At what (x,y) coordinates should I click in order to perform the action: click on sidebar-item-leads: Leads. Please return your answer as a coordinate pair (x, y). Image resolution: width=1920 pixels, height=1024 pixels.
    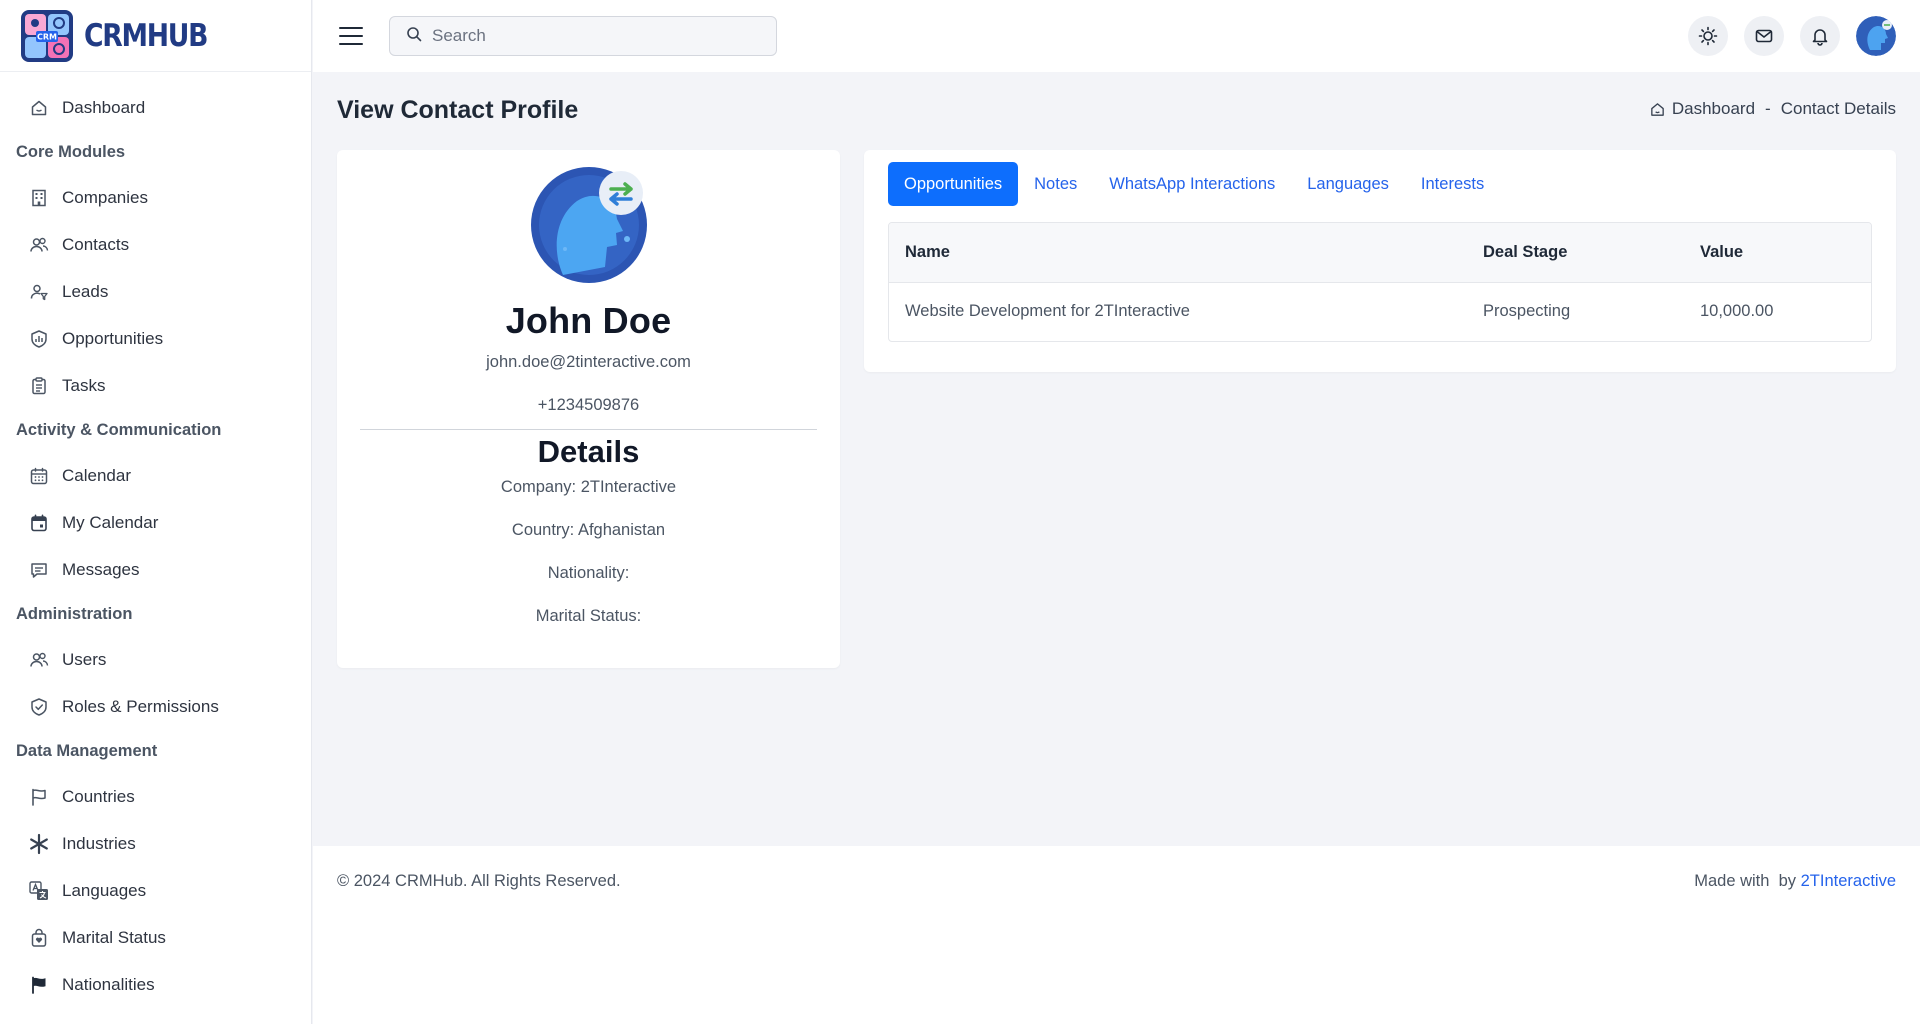
    Looking at the image, I should click on (155, 291).